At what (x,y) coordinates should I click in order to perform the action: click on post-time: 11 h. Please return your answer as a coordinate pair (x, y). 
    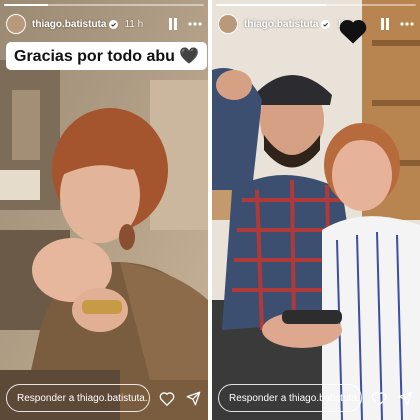
    Looking at the image, I should click on (134, 24).